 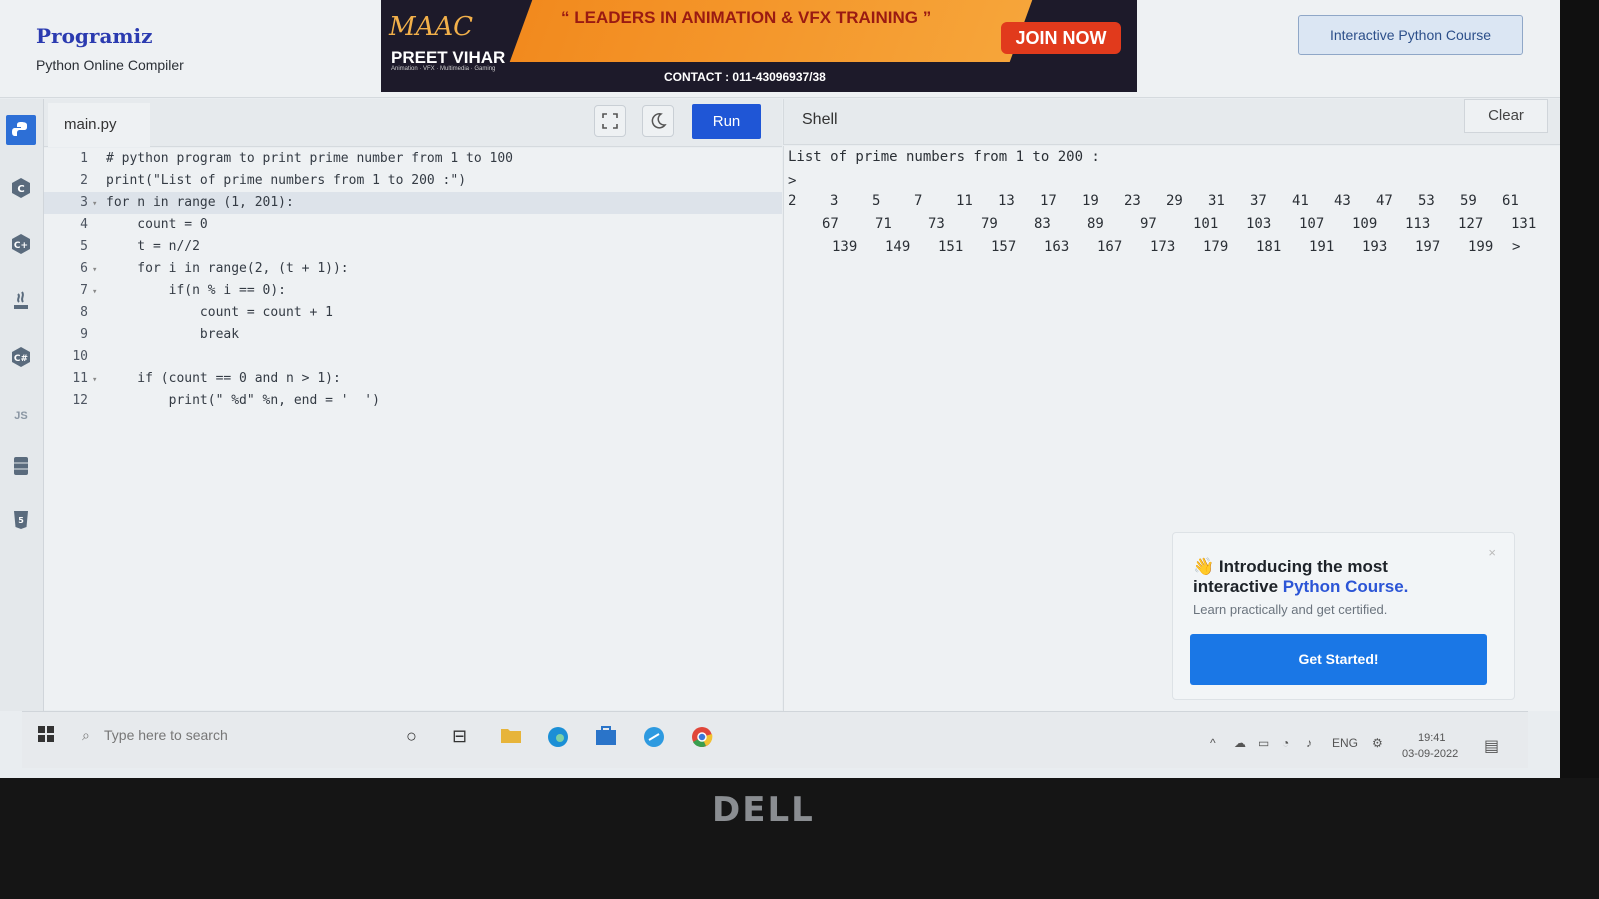 What do you see at coordinates (80, 400) in the screenshot?
I see `line-number: 12` at bounding box center [80, 400].